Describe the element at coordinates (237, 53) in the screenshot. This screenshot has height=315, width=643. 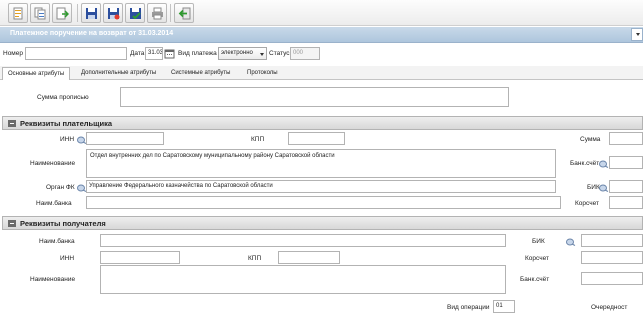
I see `payment-type-value: электронно` at that location.